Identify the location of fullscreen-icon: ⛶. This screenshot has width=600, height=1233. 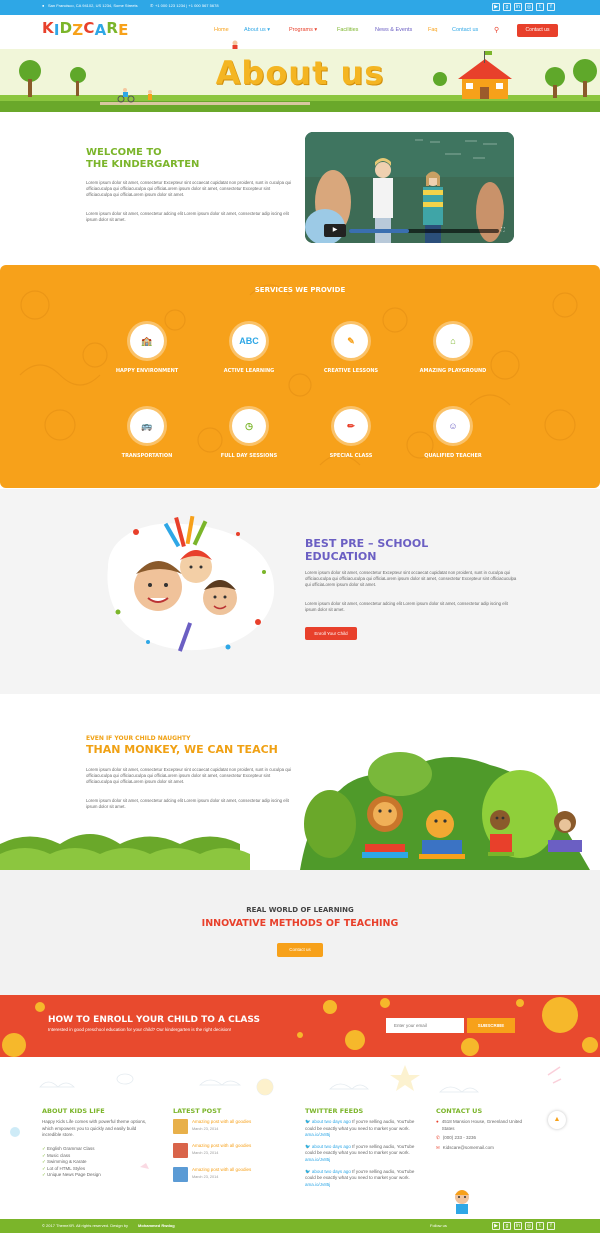
(503, 230).